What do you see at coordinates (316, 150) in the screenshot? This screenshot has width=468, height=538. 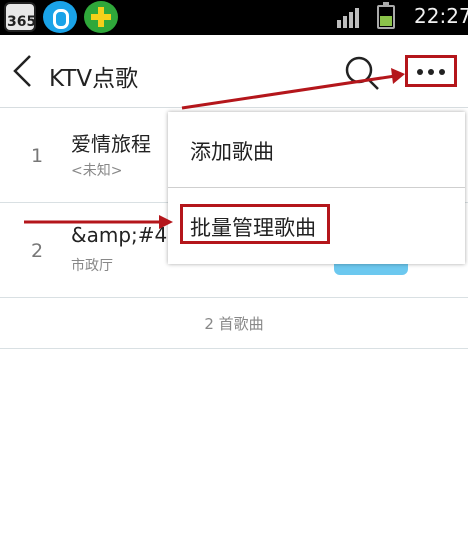 I see `menu-item-add-songs: 添加歌曲` at bounding box center [316, 150].